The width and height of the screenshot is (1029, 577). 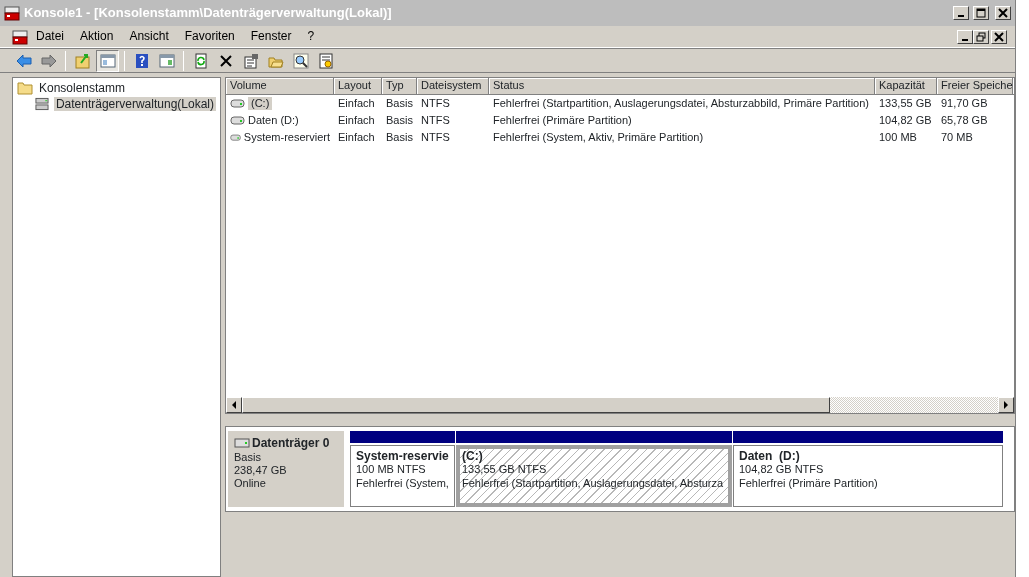 What do you see at coordinates (248, 458) in the screenshot?
I see `disk-info: Basis` at bounding box center [248, 458].